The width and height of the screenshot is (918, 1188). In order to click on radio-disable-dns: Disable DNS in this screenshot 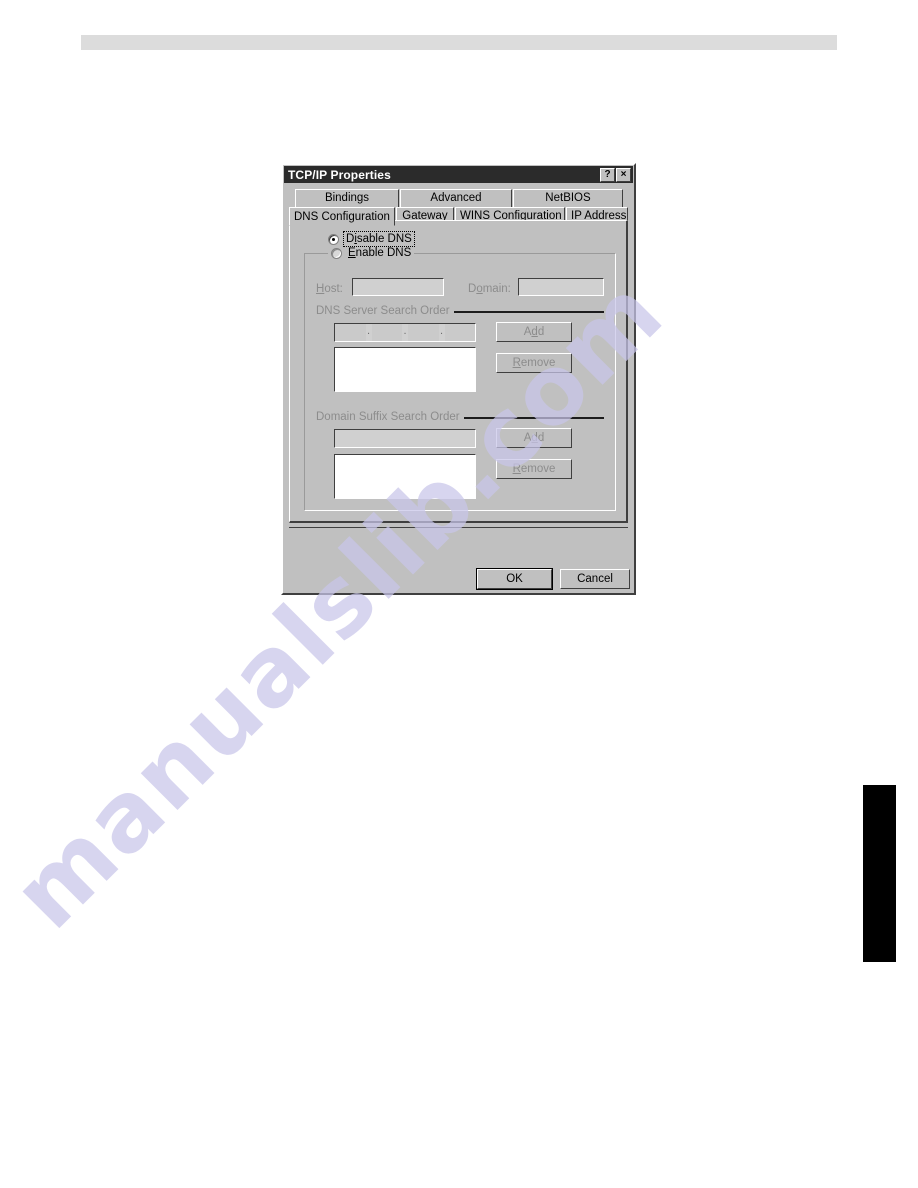, I will do `click(371, 239)`.